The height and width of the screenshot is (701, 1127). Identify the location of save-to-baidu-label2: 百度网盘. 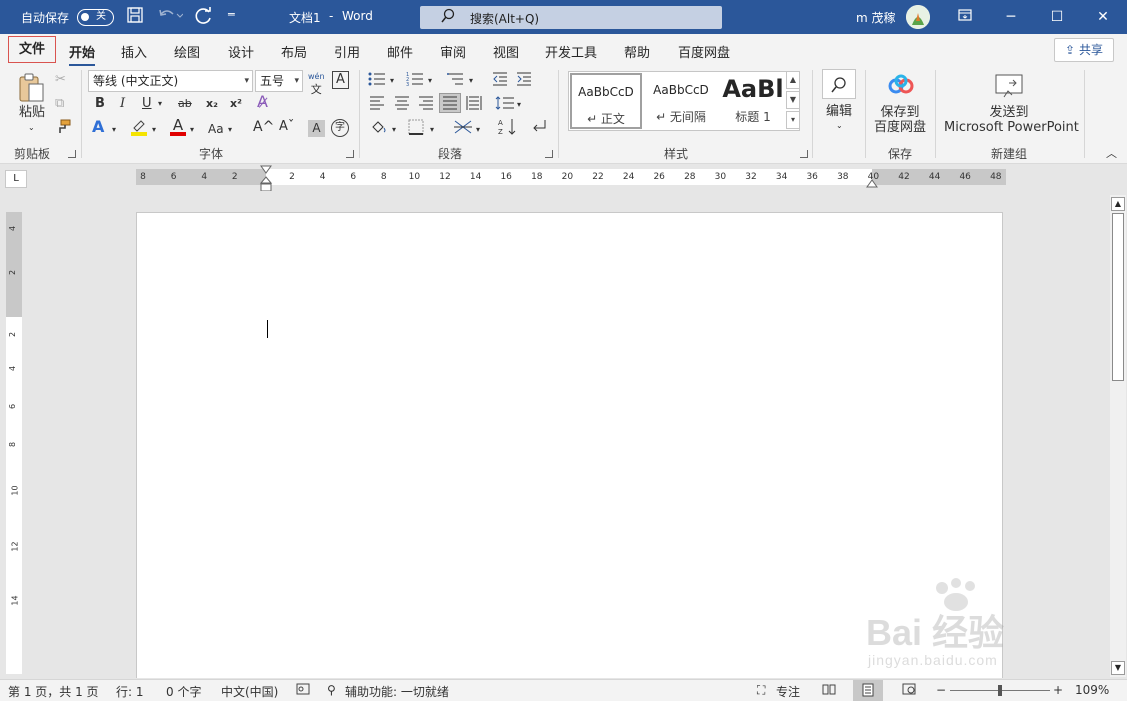
(900, 128).